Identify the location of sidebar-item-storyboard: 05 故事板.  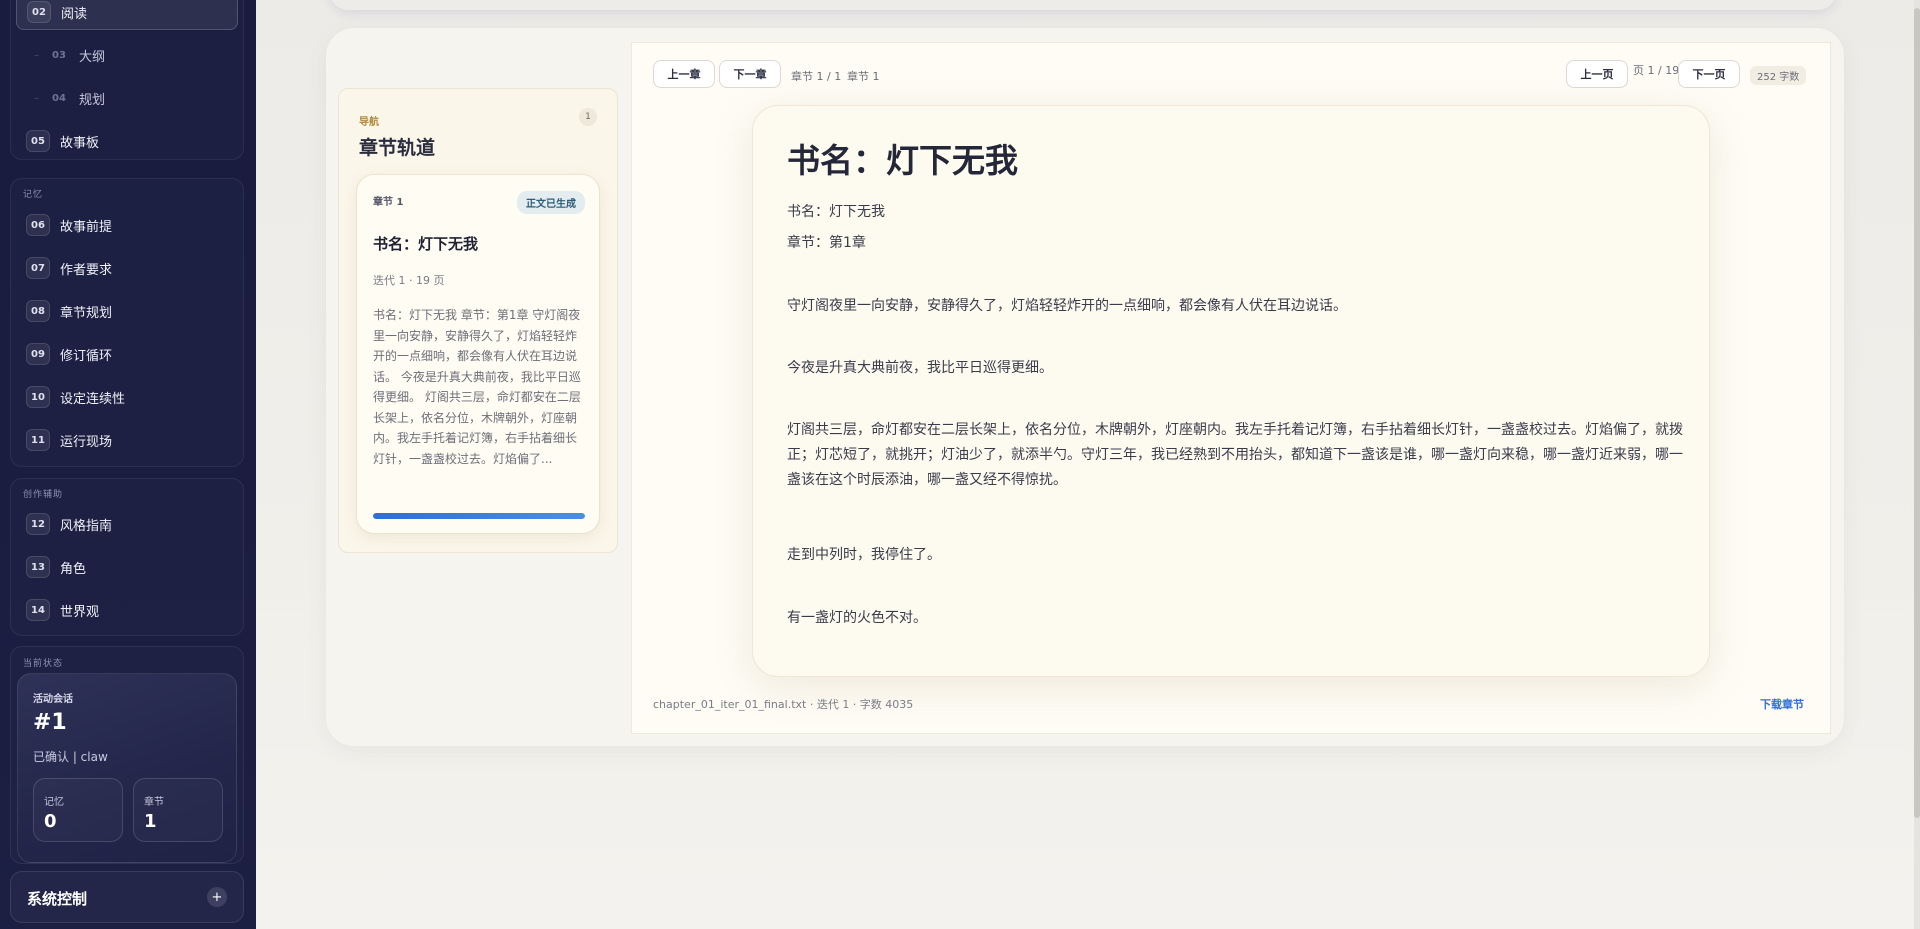
(129, 141).